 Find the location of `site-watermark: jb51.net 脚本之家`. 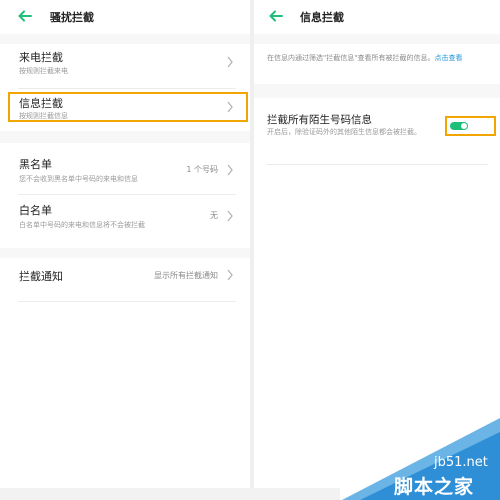

site-watermark: jb51.net 脚本之家 is located at coordinates (421, 459).